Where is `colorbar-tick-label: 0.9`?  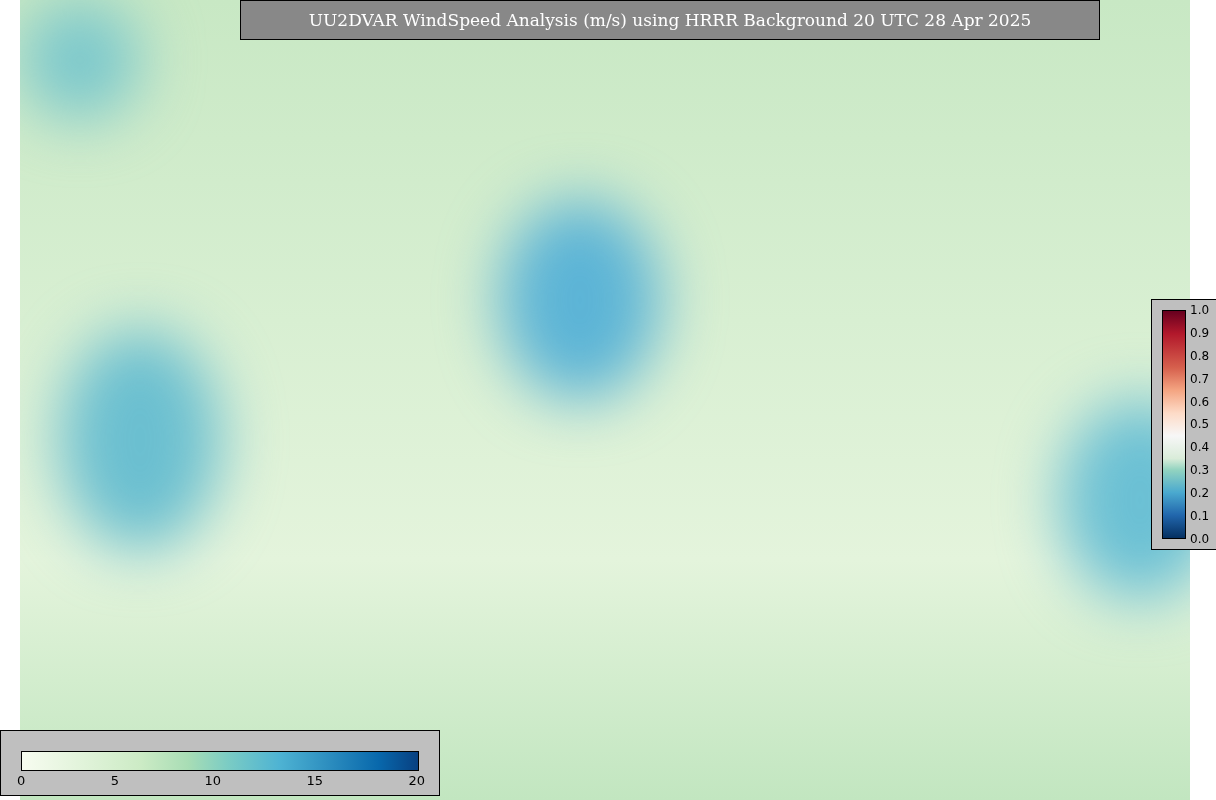
colorbar-tick-label: 0.9 is located at coordinates (1200, 332).